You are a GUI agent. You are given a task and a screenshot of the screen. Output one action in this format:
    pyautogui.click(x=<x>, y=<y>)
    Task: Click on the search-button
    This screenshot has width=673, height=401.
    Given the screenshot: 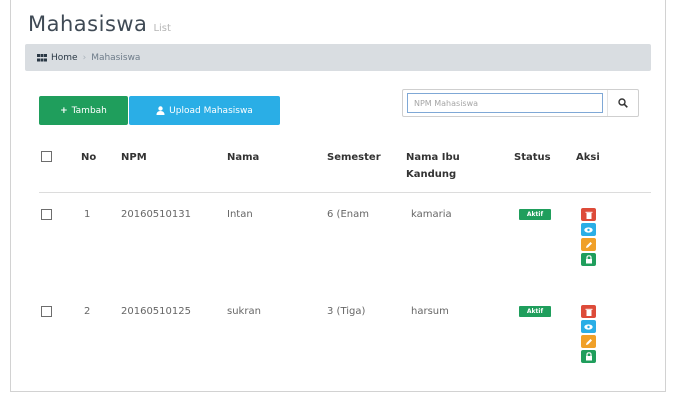 What is the action you would take?
    pyautogui.click(x=622, y=103)
    